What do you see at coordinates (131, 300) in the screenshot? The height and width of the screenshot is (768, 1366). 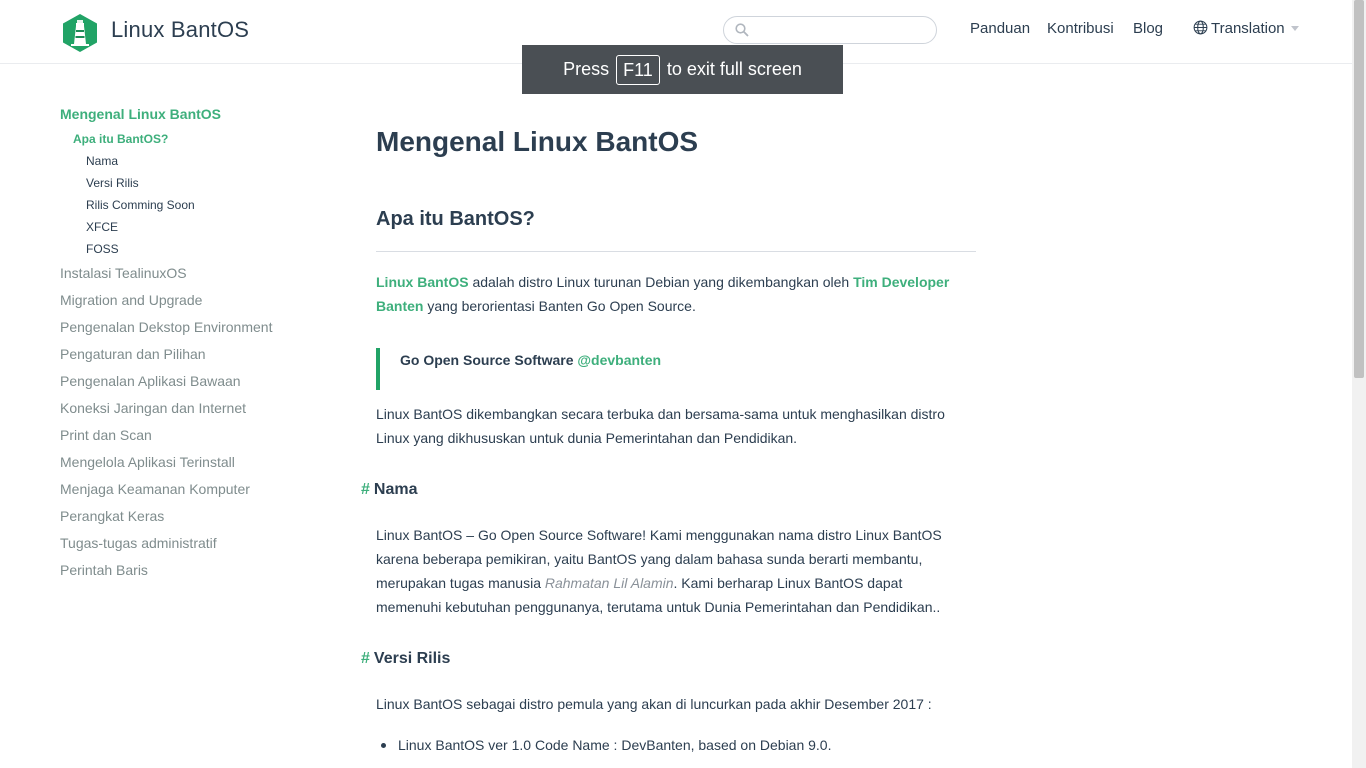 I see `sidebar-item-migration: Migration and Upgrade` at bounding box center [131, 300].